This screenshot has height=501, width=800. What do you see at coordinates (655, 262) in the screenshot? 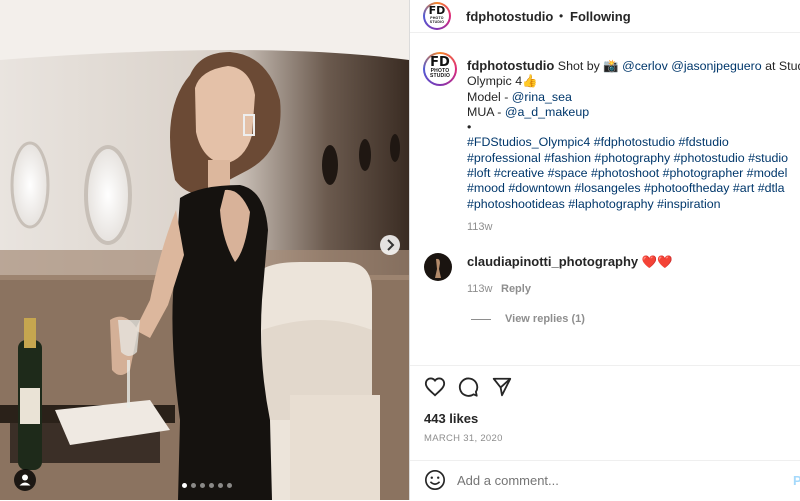
I see `comment-text: ❤️❤️` at bounding box center [655, 262].